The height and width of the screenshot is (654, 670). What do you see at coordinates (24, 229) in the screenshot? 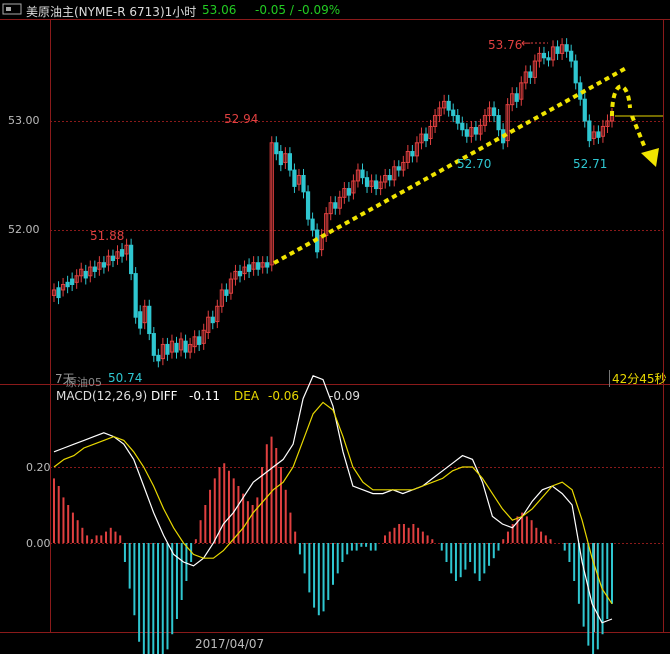
I see `y-tick-52: 52.00` at bounding box center [24, 229].